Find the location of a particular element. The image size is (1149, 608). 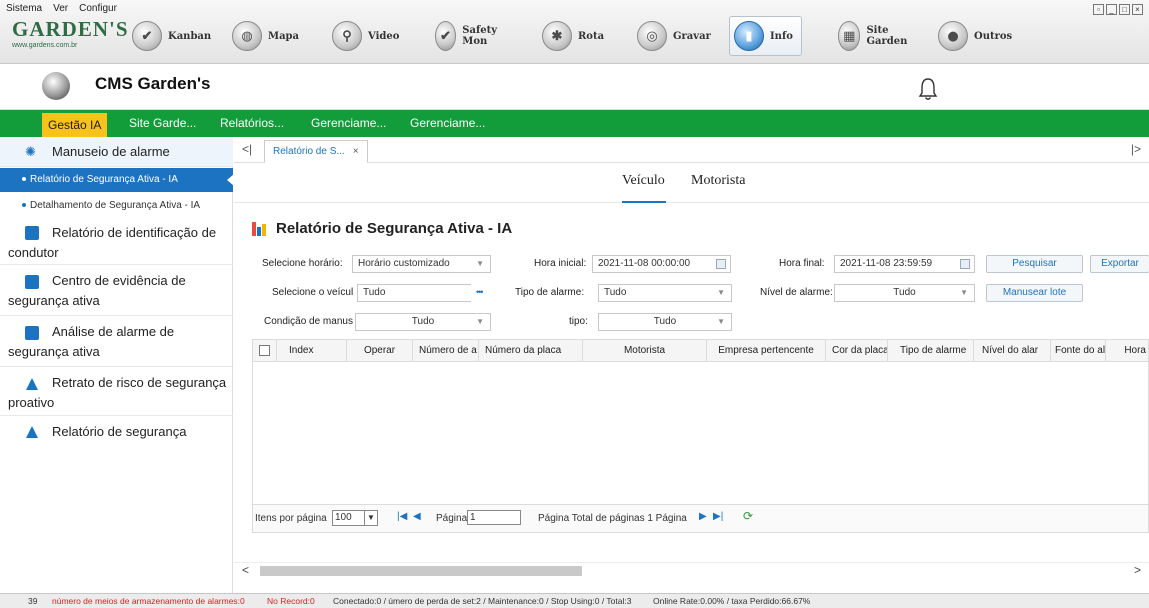

sidebar-item-detalhamento: Detalhamento de Segurança Ativa - IA is located at coordinates (116, 206).